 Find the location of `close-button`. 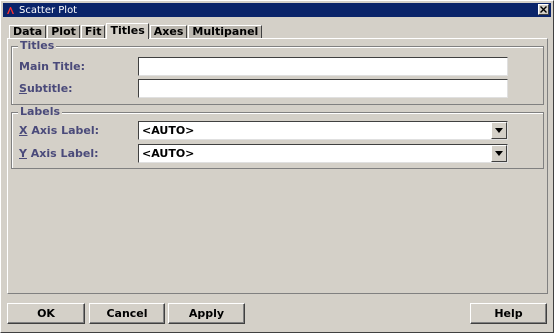

close-button is located at coordinates (543, 9).